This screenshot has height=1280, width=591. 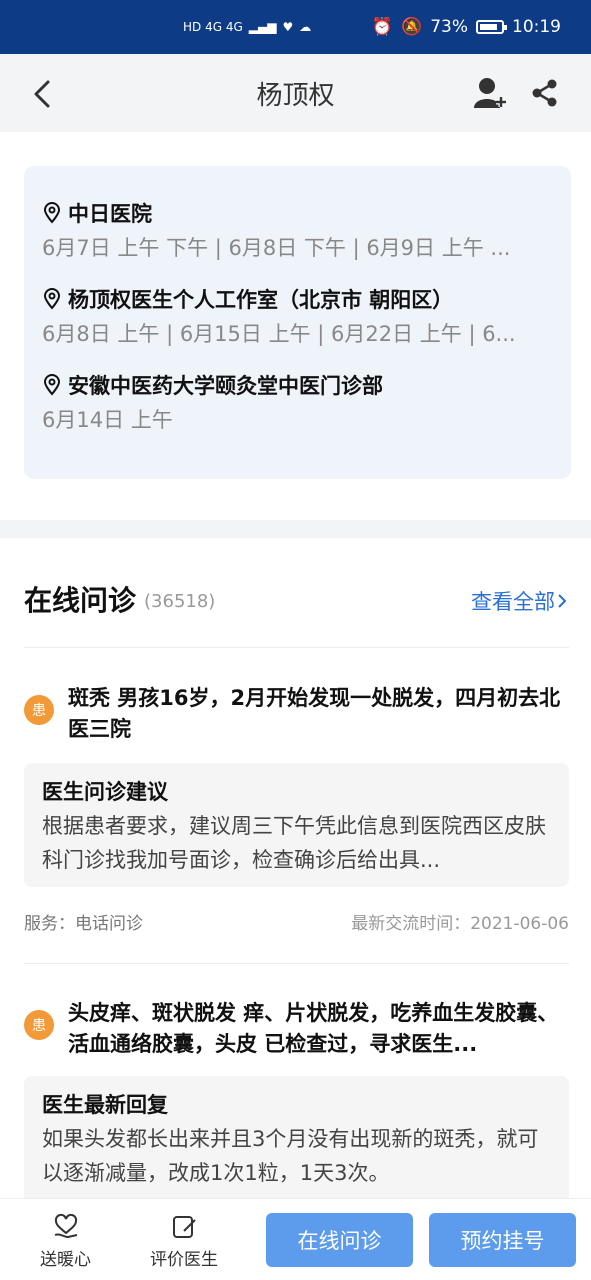 I want to click on section-title: 在线问诊, so click(x=80, y=600).